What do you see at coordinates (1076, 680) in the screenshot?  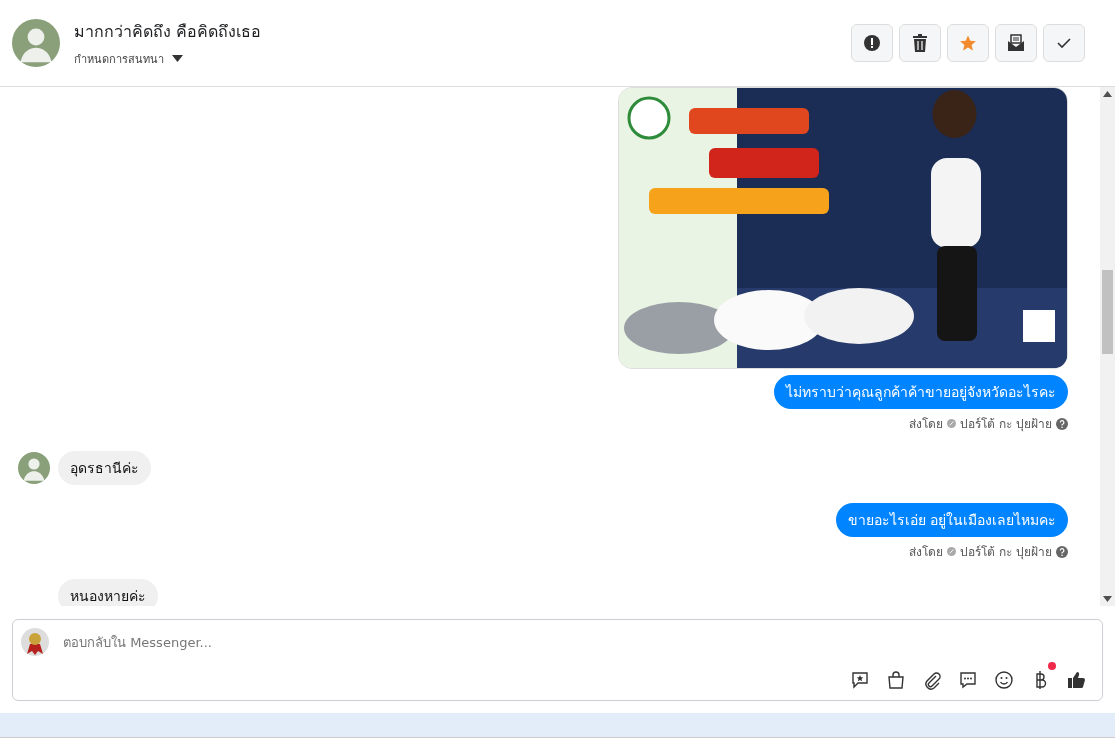 I see `thumbs-up-icon` at bounding box center [1076, 680].